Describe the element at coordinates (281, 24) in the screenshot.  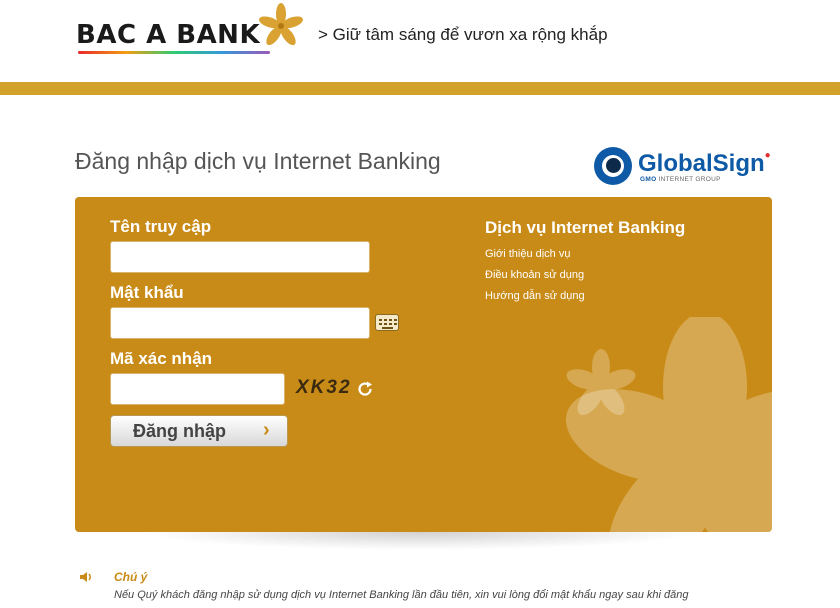
I see `bac-a-bank-flower-icon` at that location.